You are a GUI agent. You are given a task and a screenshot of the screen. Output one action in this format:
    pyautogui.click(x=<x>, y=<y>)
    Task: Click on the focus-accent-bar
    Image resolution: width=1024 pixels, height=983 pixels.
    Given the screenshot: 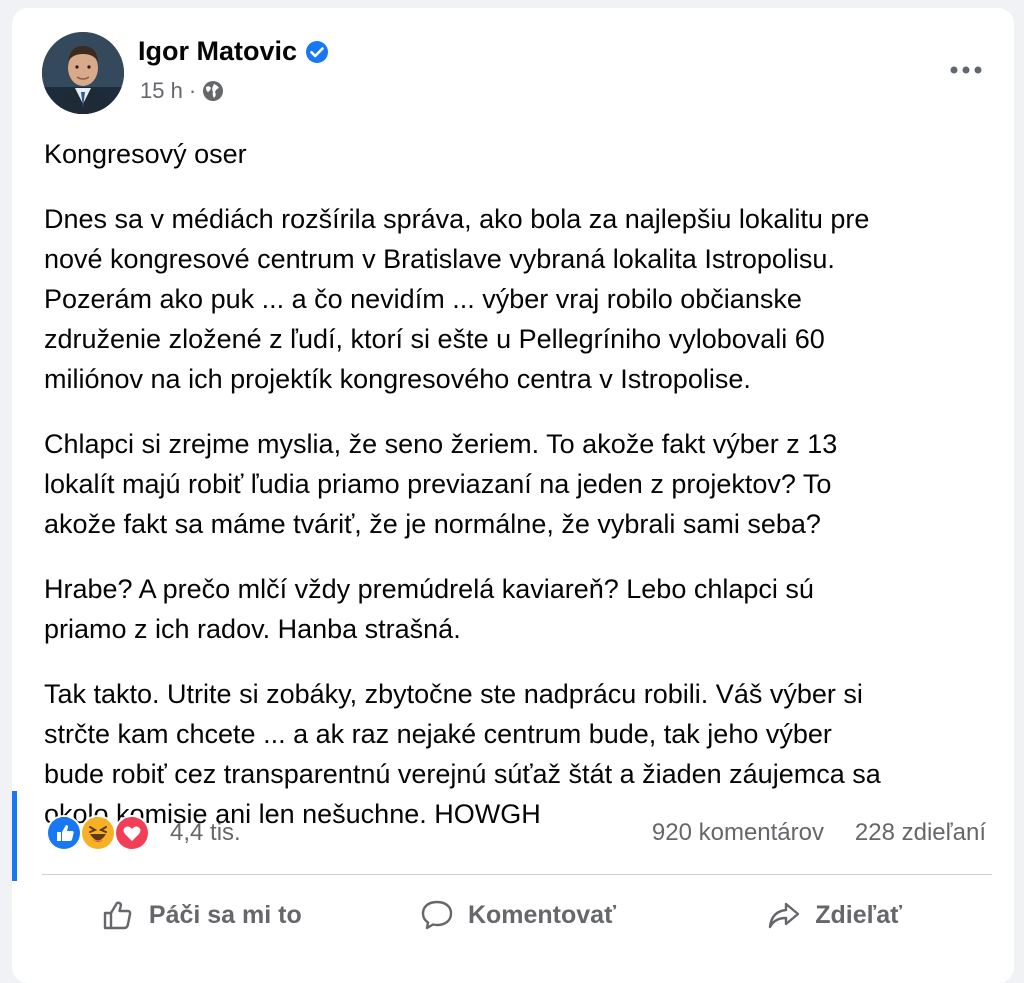 What is the action you would take?
    pyautogui.click(x=14, y=836)
    